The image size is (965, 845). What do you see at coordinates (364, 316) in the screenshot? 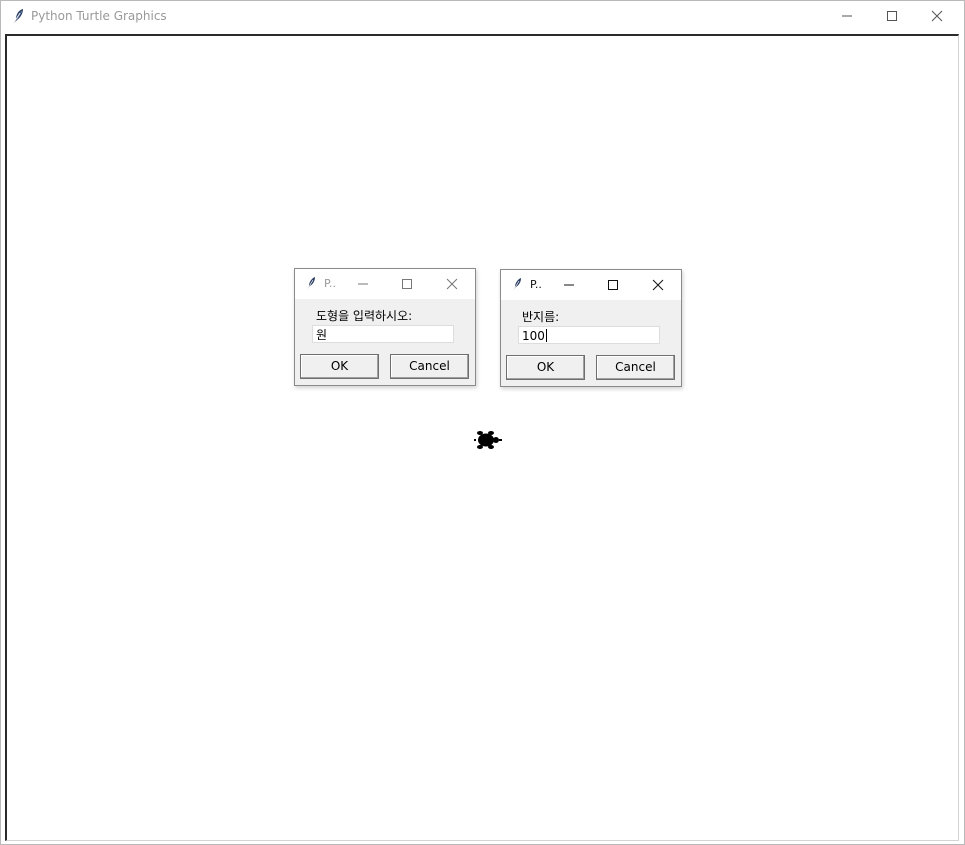
I see `shape-prompt-label: 도형을 입력하시오:` at bounding box center [364, 316].